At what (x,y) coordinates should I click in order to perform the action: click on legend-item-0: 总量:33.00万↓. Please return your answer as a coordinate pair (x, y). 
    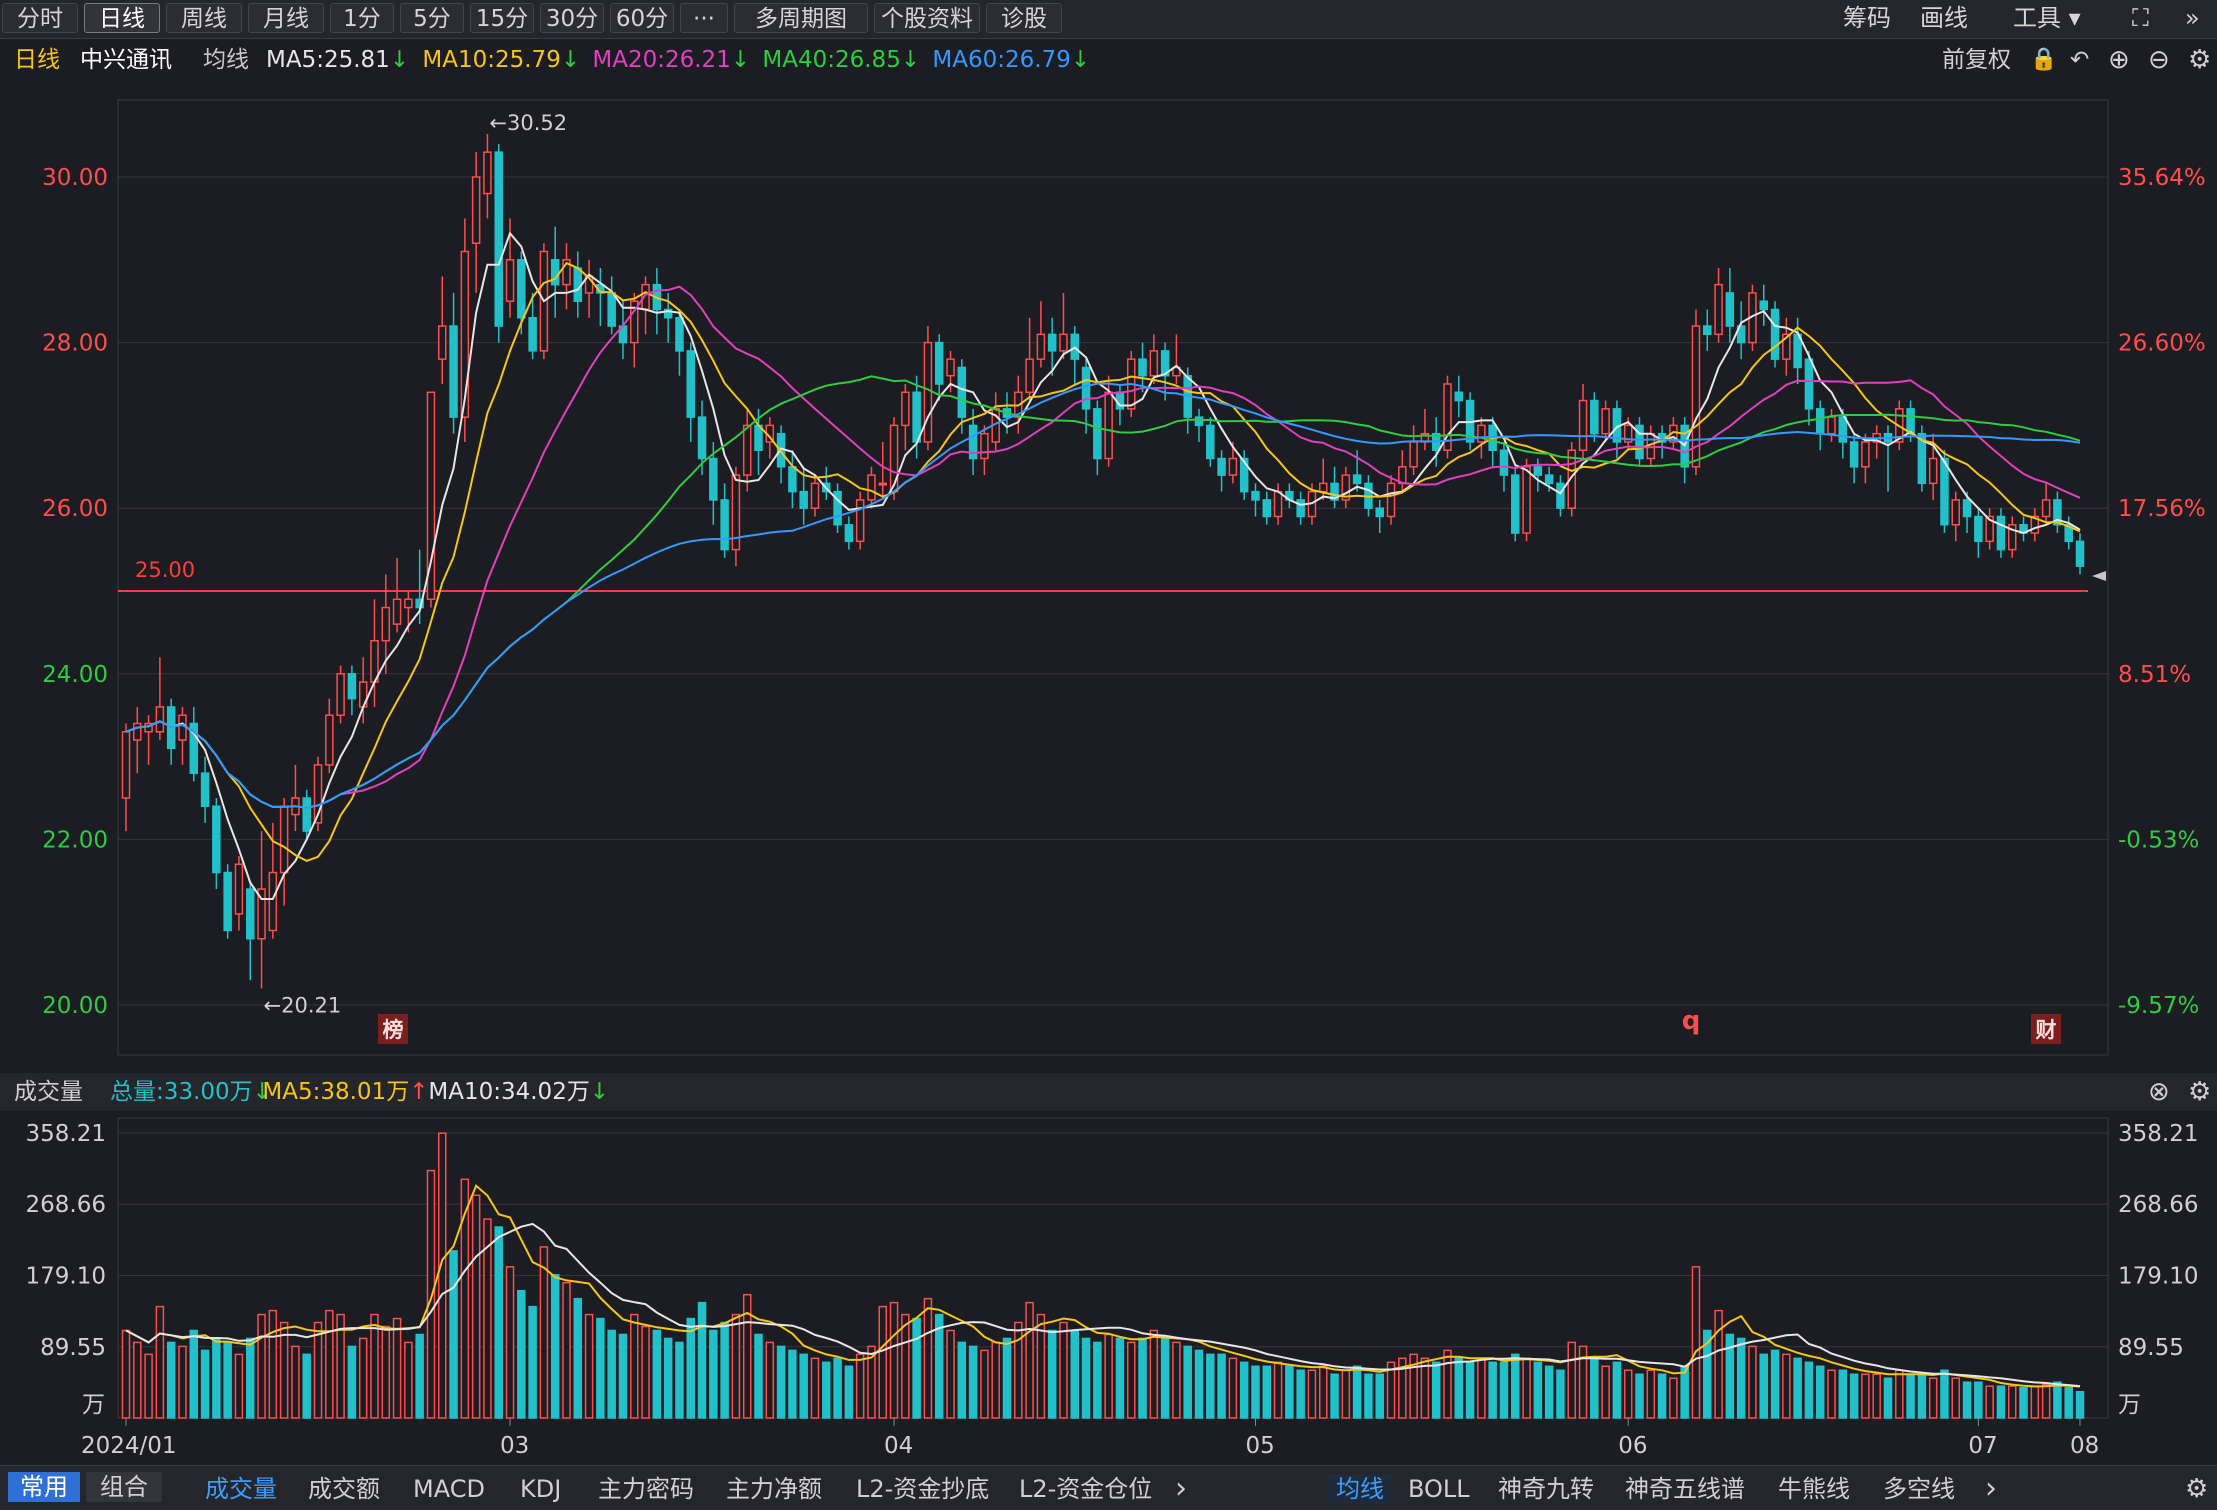
    Looking at the image, I should click on (191, 1092).